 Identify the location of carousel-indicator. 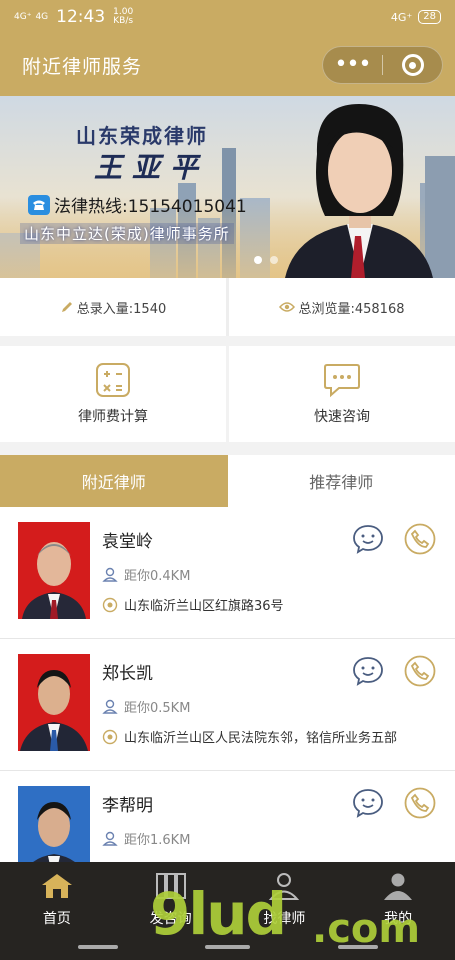
(266, 260).